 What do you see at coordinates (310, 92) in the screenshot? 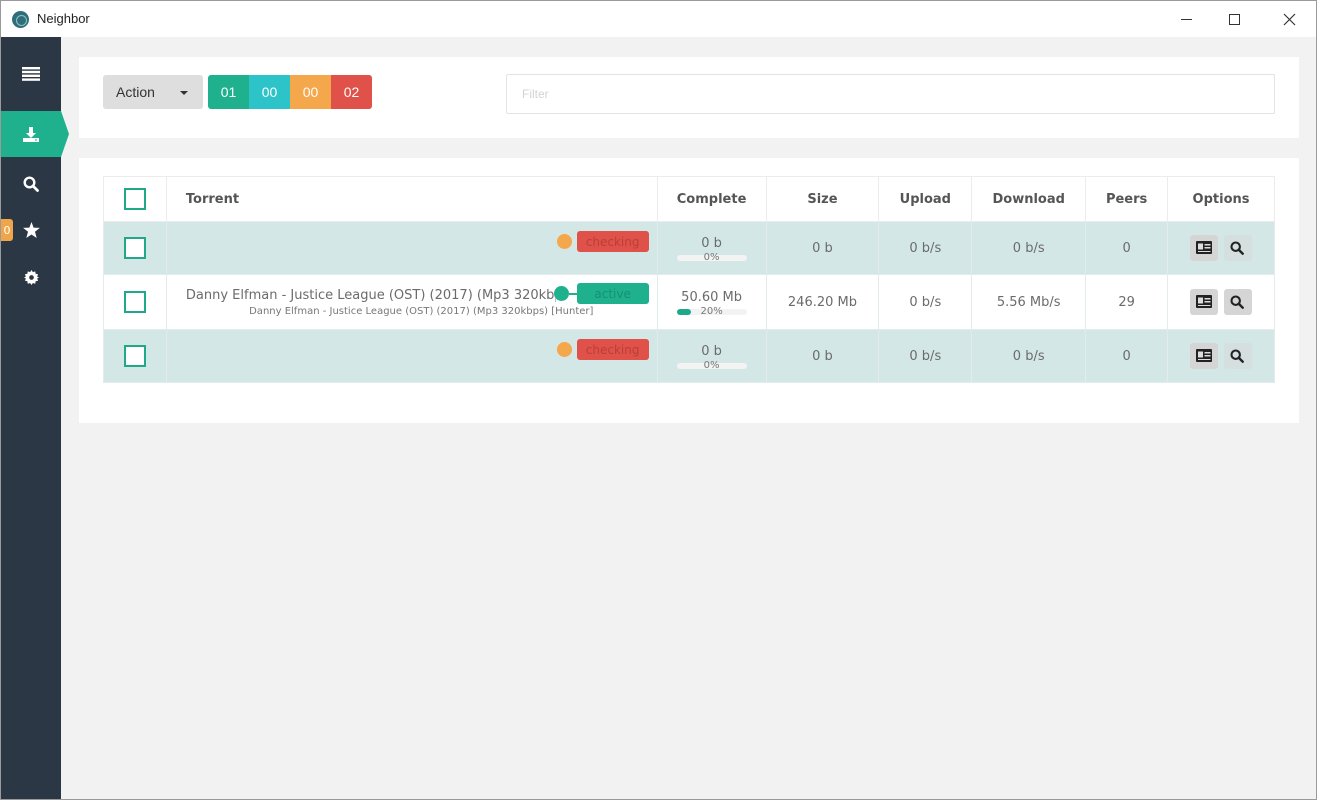
I see `counter-paused: 00` at bounding box center [310, 92].